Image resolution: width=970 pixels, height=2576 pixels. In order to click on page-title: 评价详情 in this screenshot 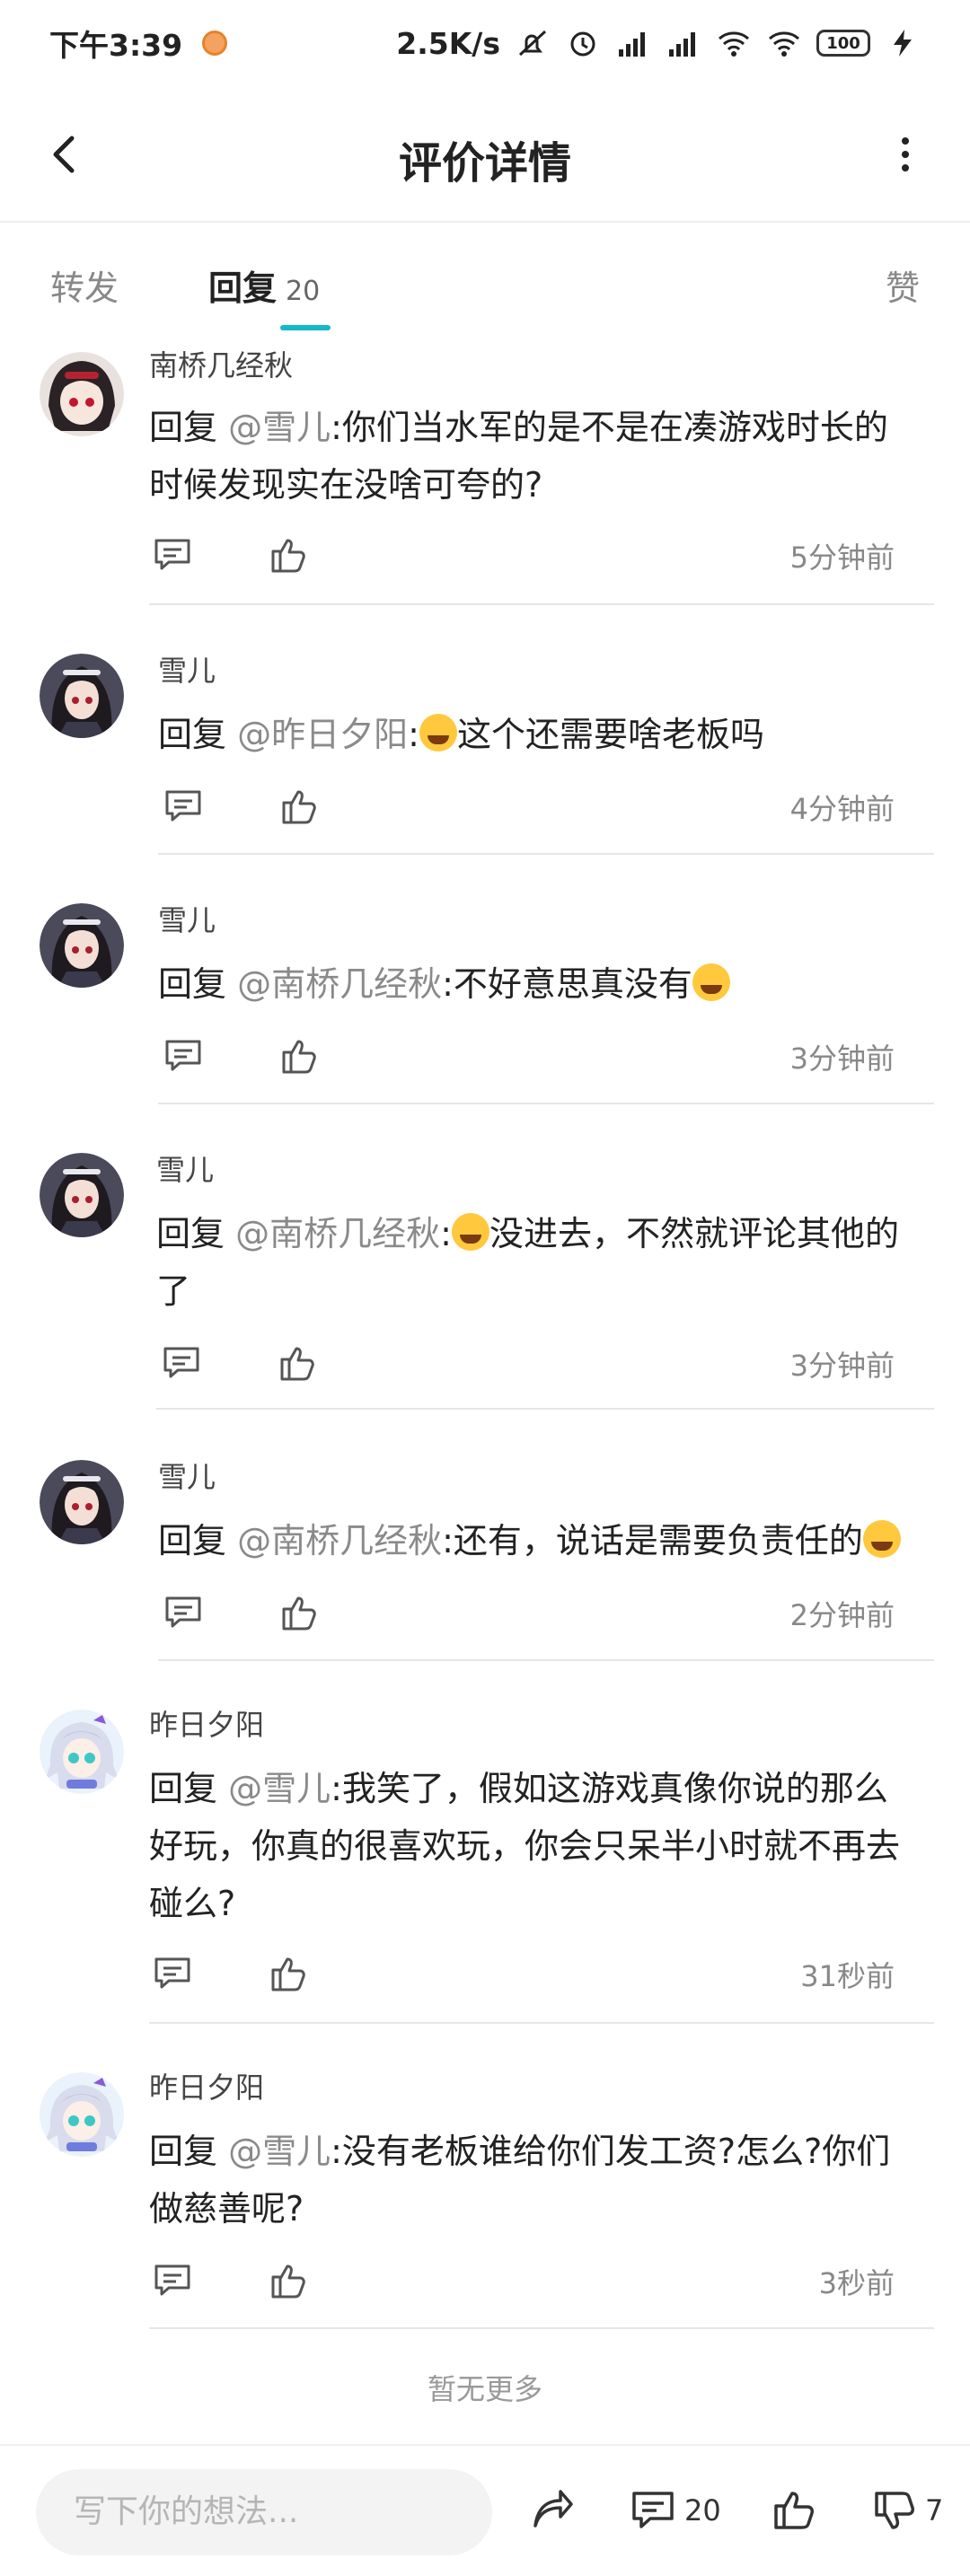, I will do `click(485, 163)`.